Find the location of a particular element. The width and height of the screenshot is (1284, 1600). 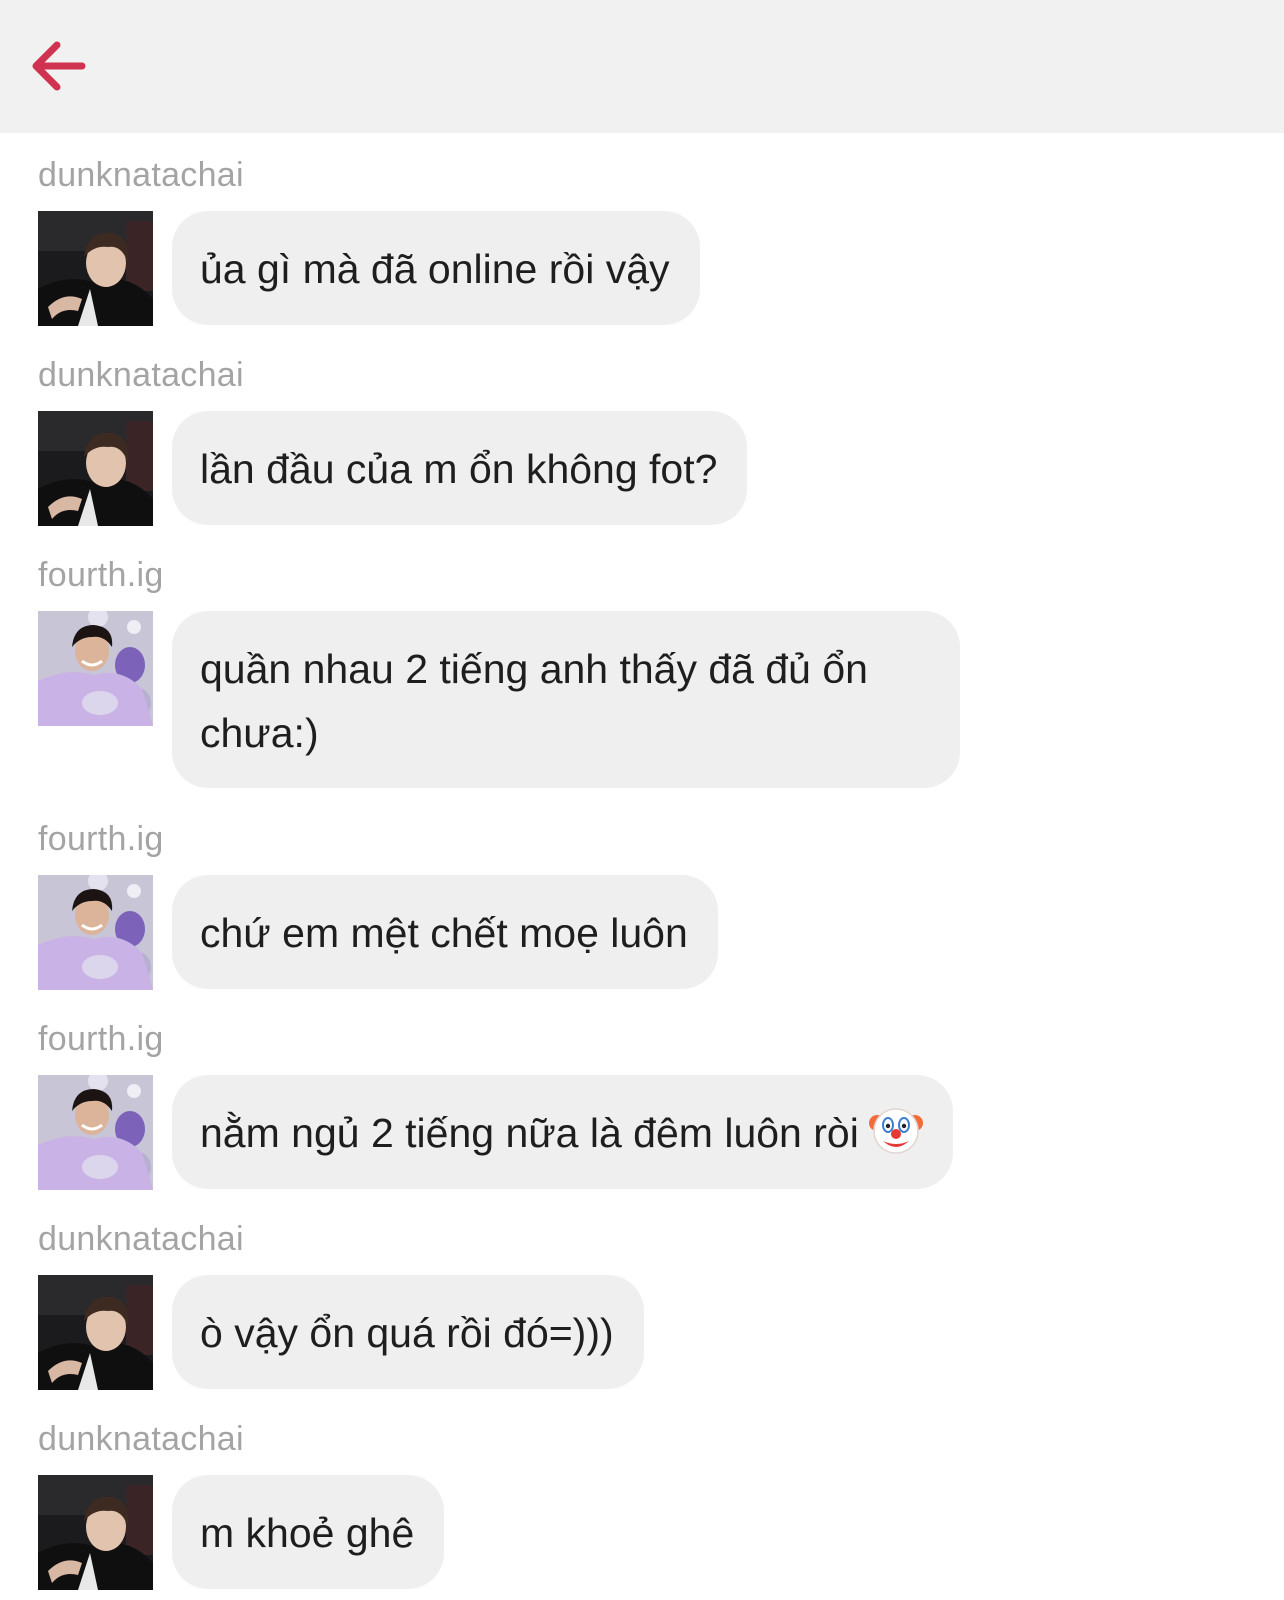

message-bubble: ò vậy ổn quá rồi đó=))) is located at coordinates (408, 1332).